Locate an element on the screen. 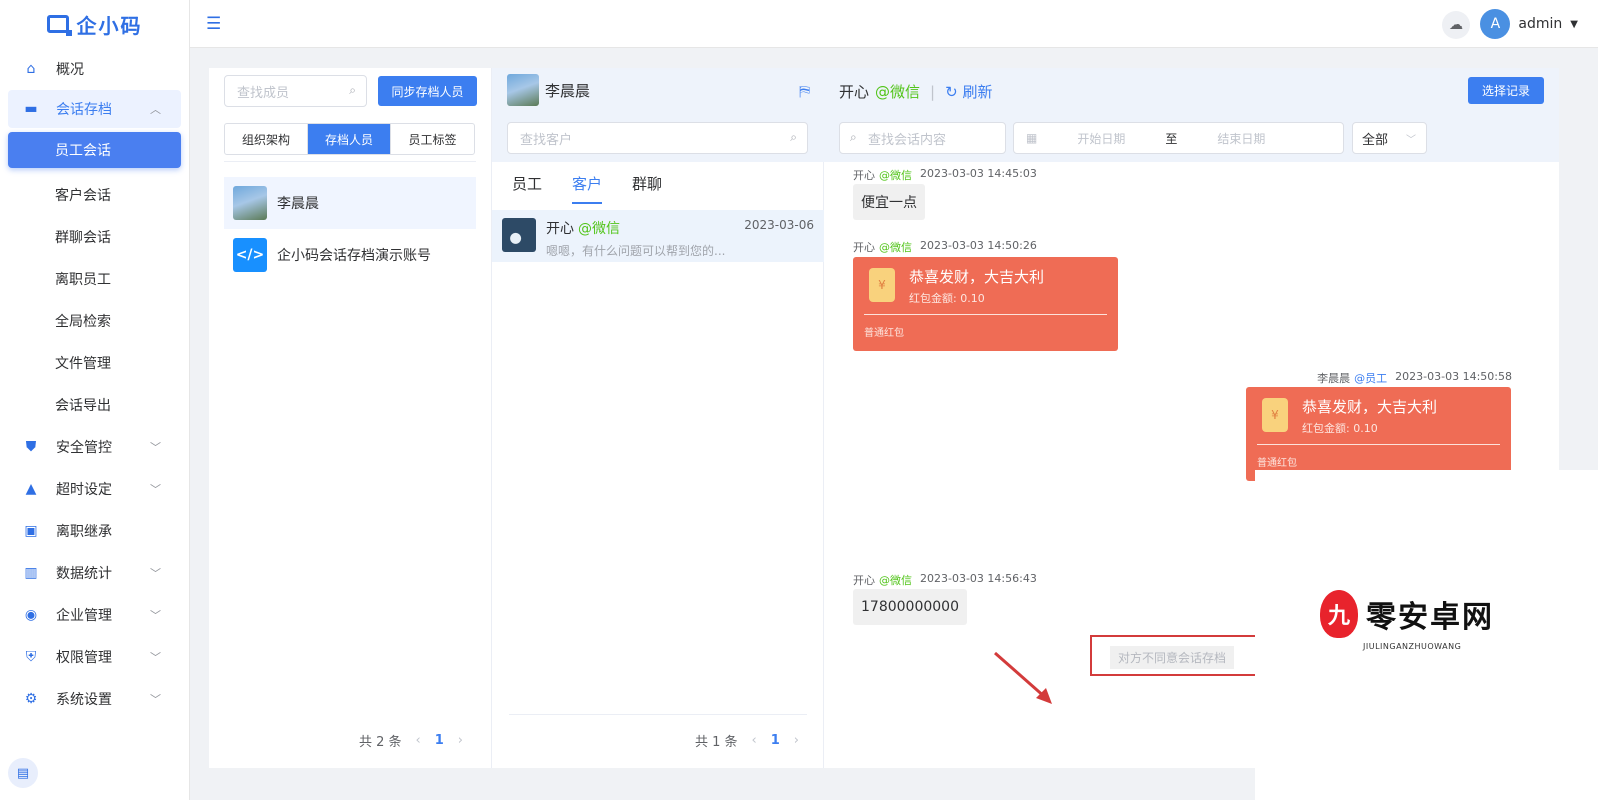  search-placeholder: 查找成员 is located at coordinates (263, 93).